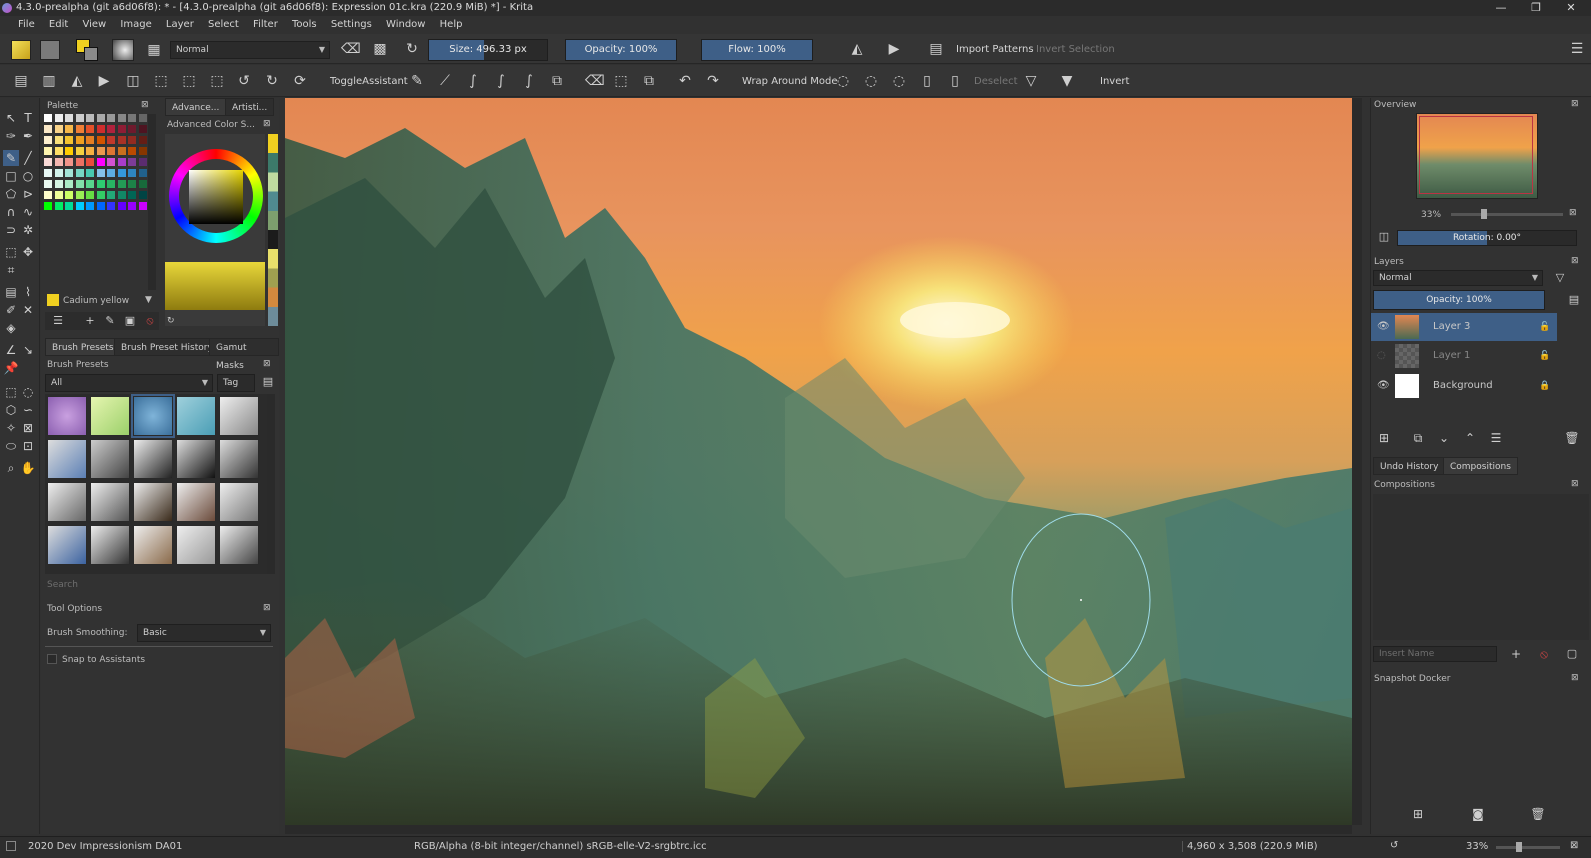 This screenshot has width=1591, height=858. Describe the element at coordinates (1444, 439) in the screenshot. I see `move-layer-down-icon: ⌄` at that location.